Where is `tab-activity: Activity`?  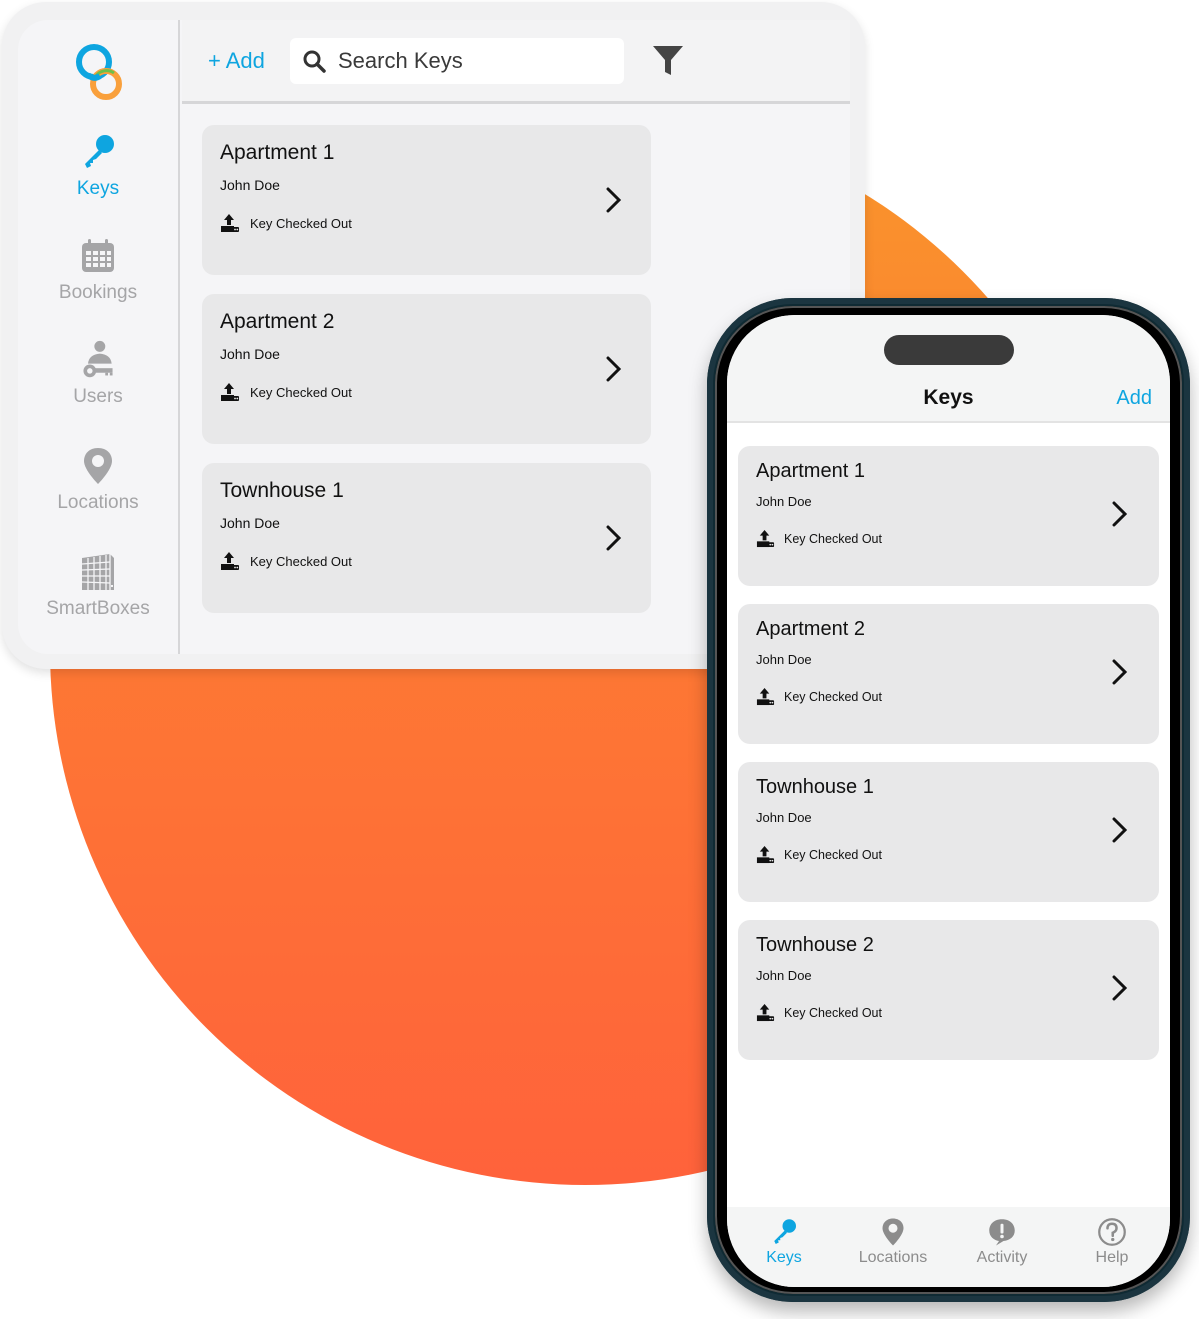
tab-activity: Activity is located at coordinates (1002, 1242).